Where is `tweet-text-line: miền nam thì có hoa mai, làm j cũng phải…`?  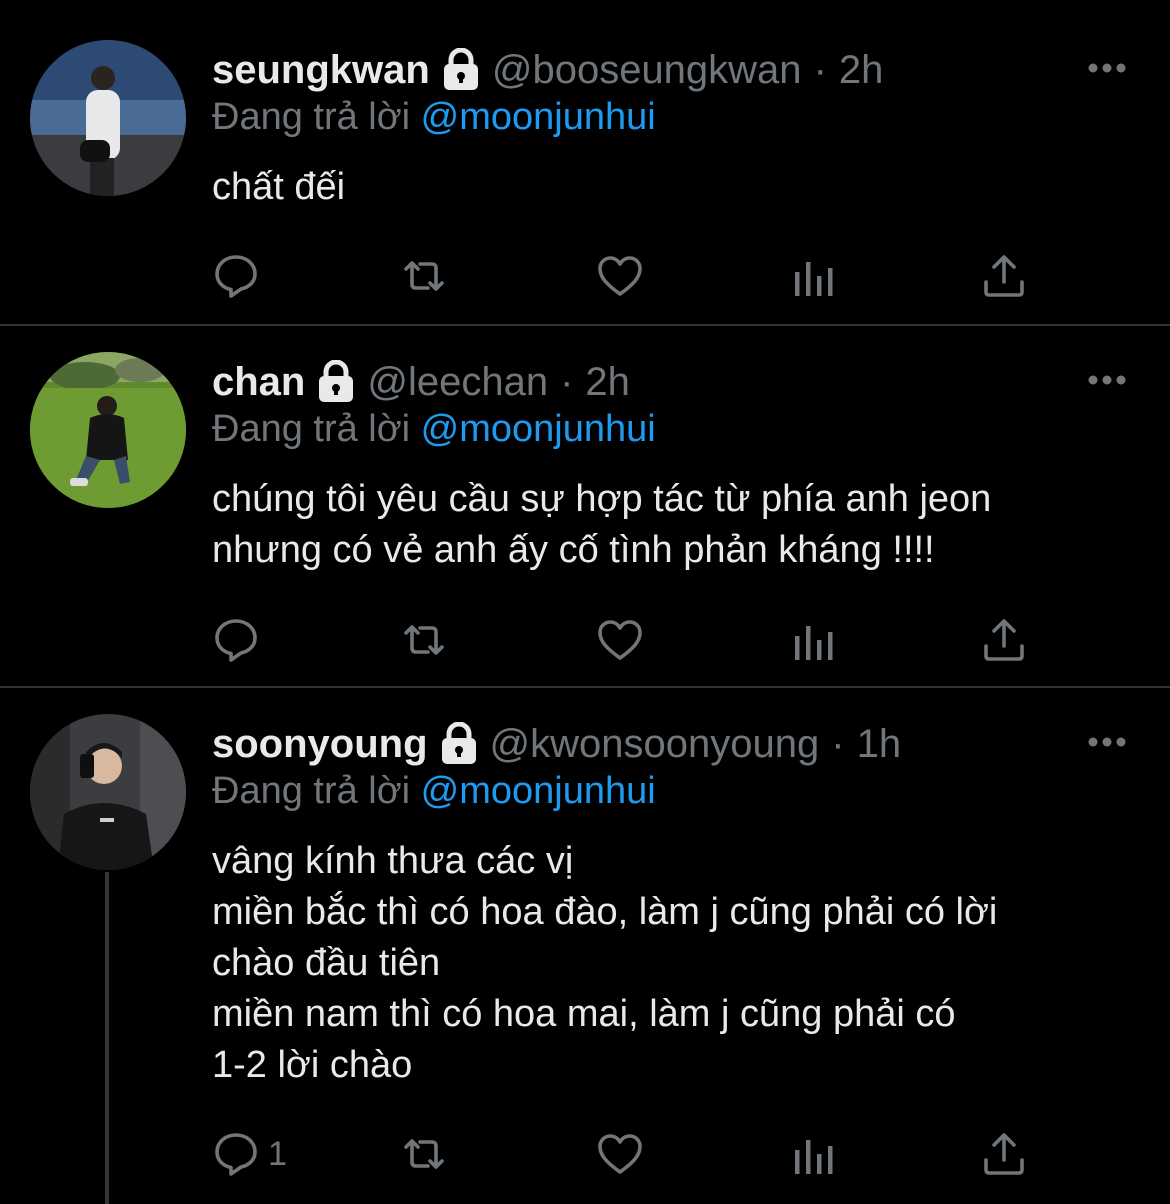
tweet-text-line: miền nam thì có hoa mai, làm j cũng phải… is located at coordinates (584, 1014).